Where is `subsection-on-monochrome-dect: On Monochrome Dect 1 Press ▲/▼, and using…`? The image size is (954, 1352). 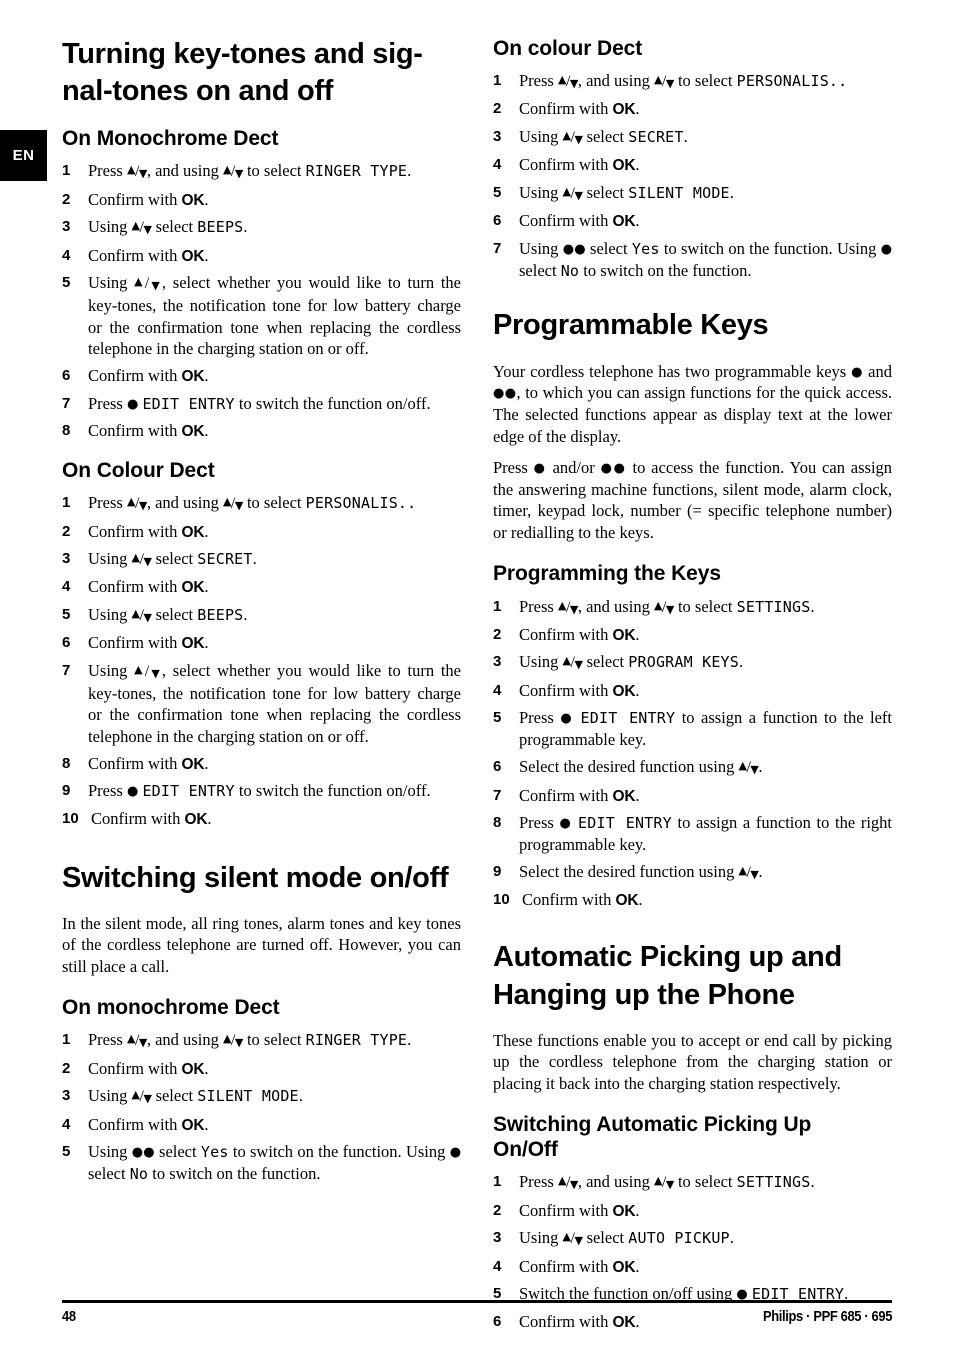 subsection-on-monochrome-dect: On Monochrome Dect 1 Press ▲/▼, and using… is located at coordinates (261, 284).